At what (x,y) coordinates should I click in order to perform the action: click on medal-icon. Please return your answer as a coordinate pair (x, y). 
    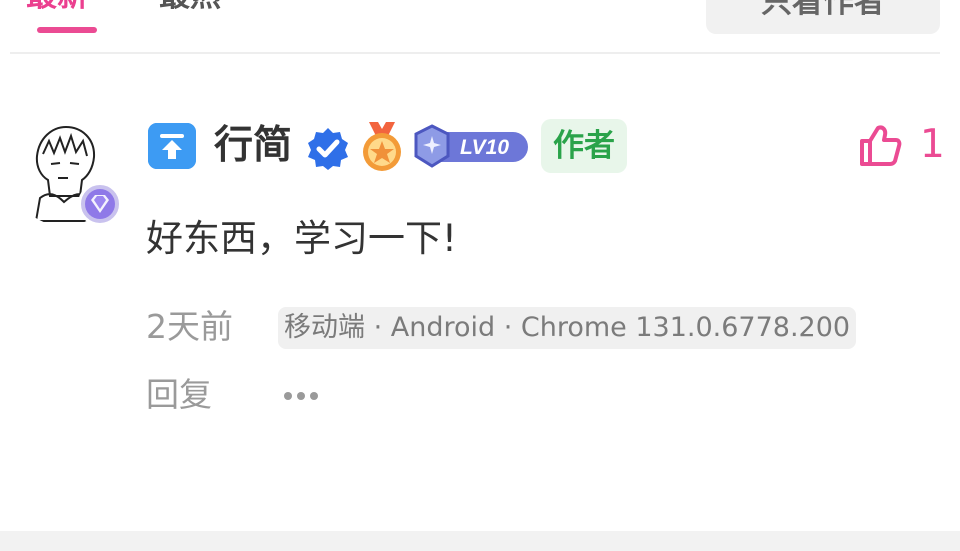
    Looking at the image, I should click on (382, 147).